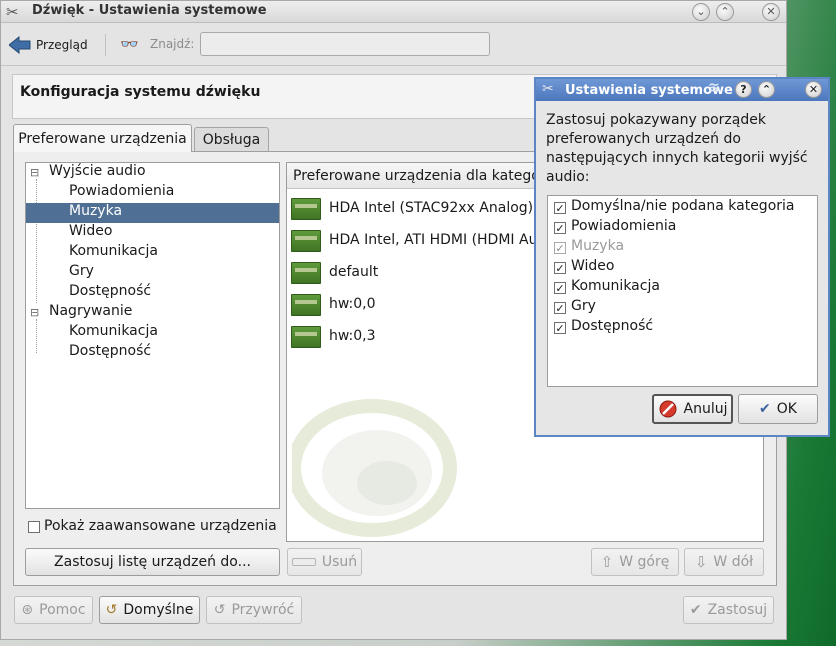  What do you see at coordinates (733, 562) in the screenshot?
I see `move-down-label: W dół` at bounding box center [733, 562].